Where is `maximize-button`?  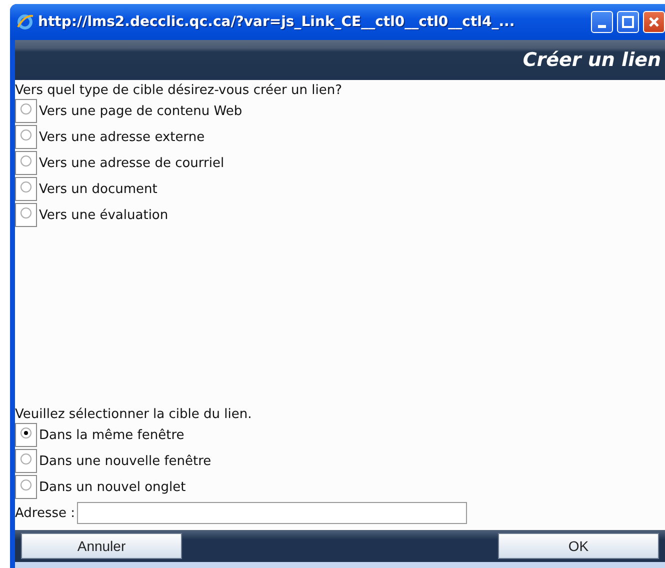
maximize-button is located at coordinates (628, 22).